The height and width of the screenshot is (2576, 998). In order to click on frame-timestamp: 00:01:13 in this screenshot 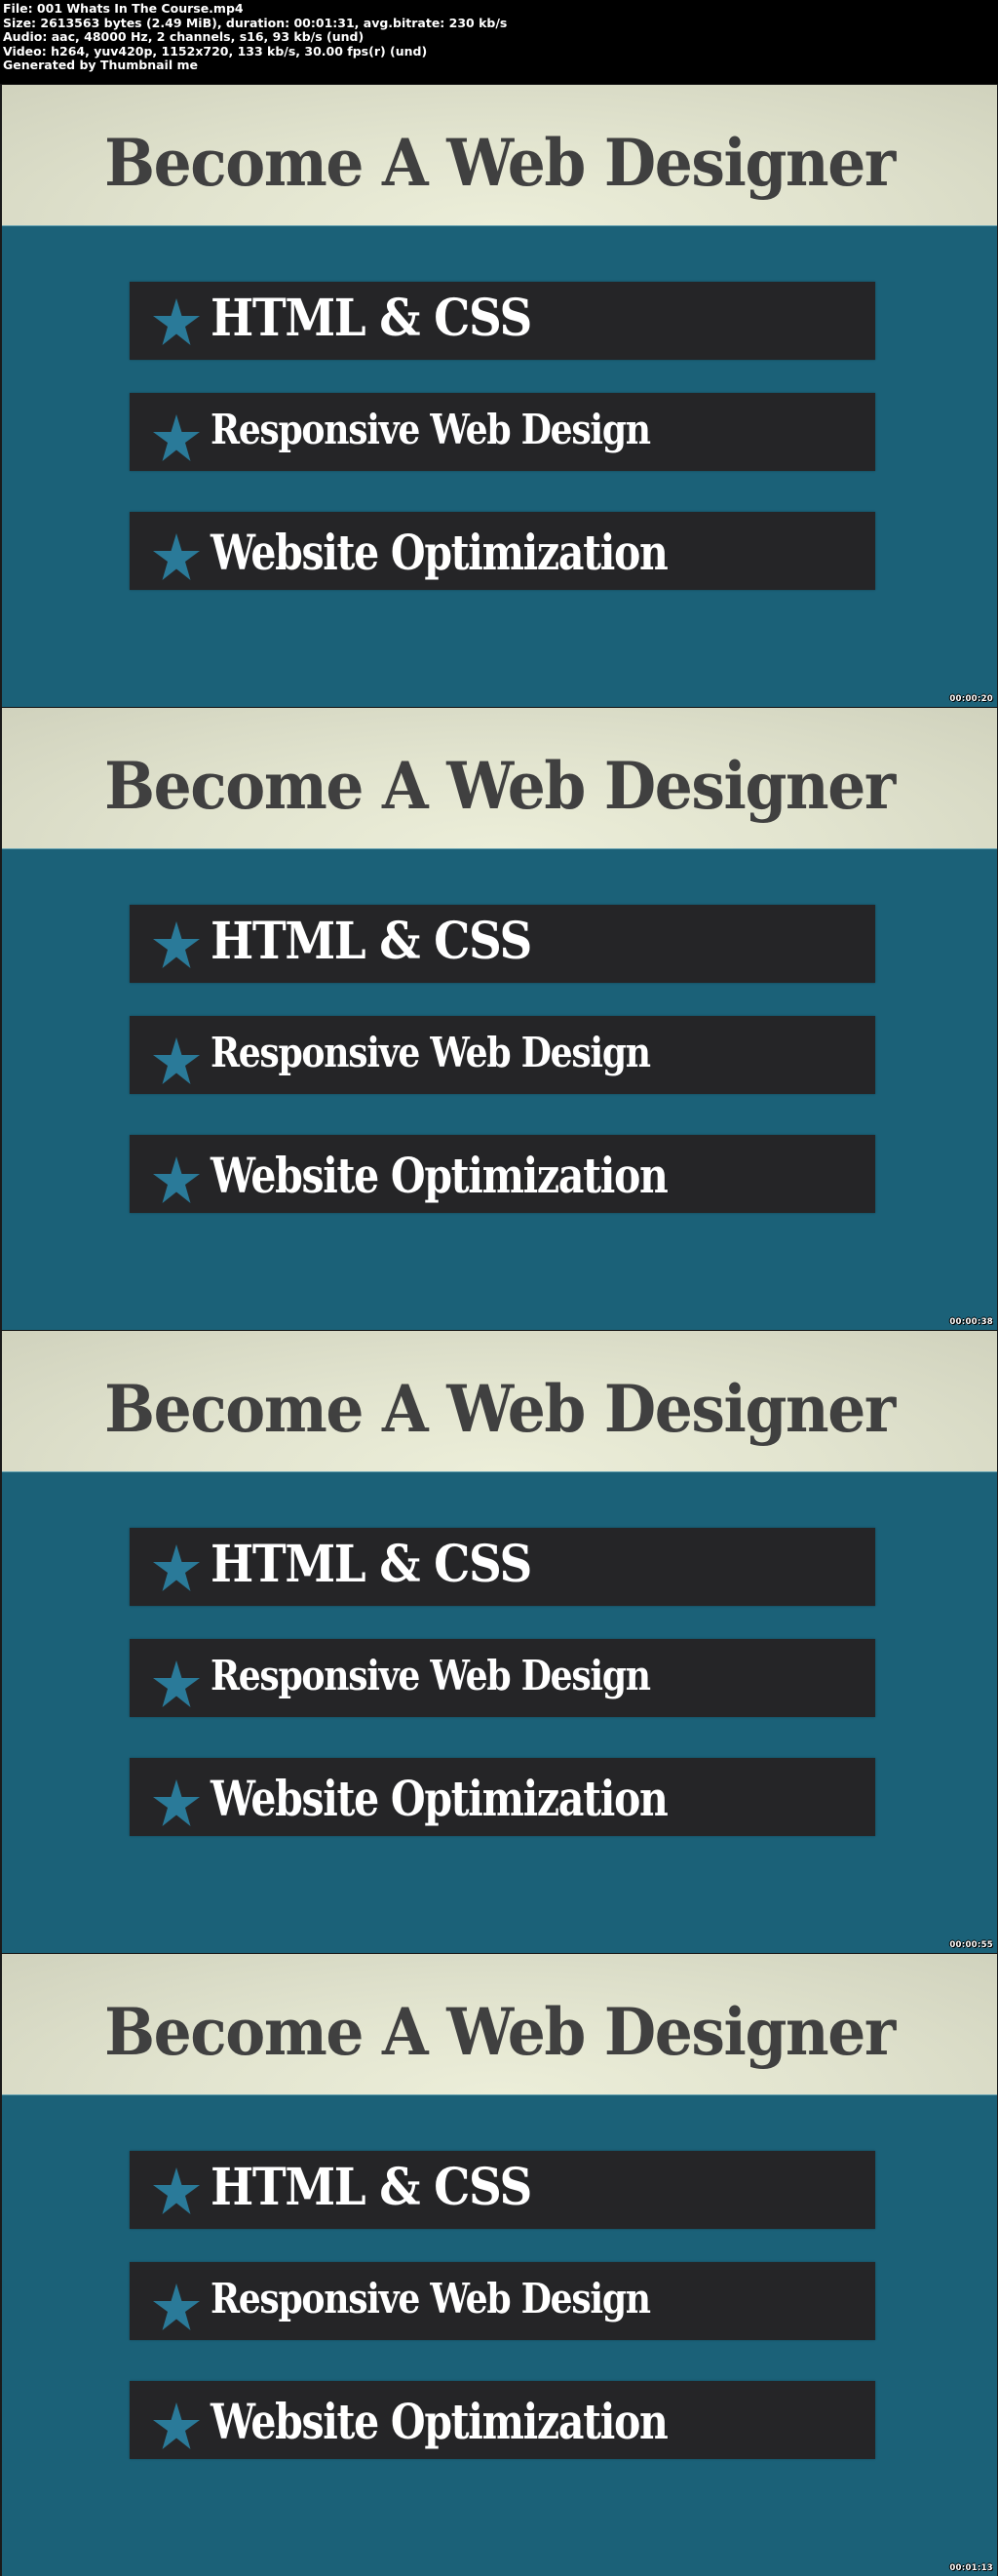, I will do `click(971, 2568)`.